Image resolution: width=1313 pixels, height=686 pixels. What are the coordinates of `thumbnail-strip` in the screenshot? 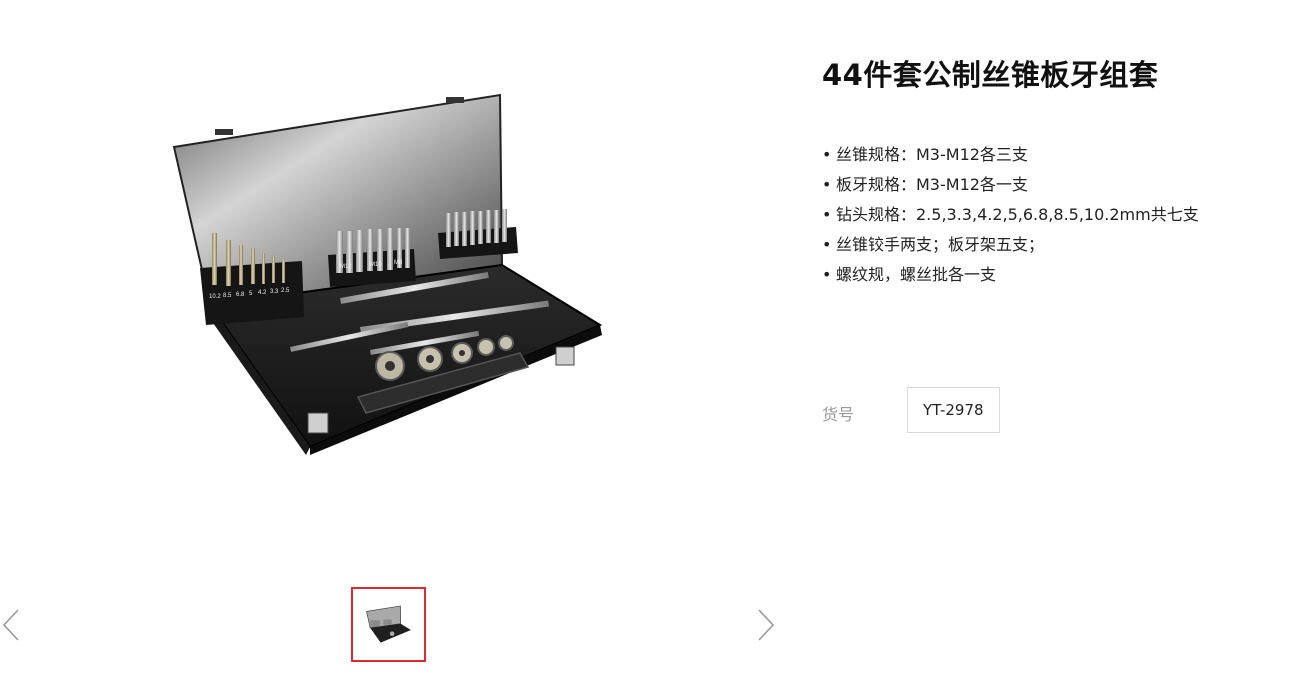 It's located at (395, 625).